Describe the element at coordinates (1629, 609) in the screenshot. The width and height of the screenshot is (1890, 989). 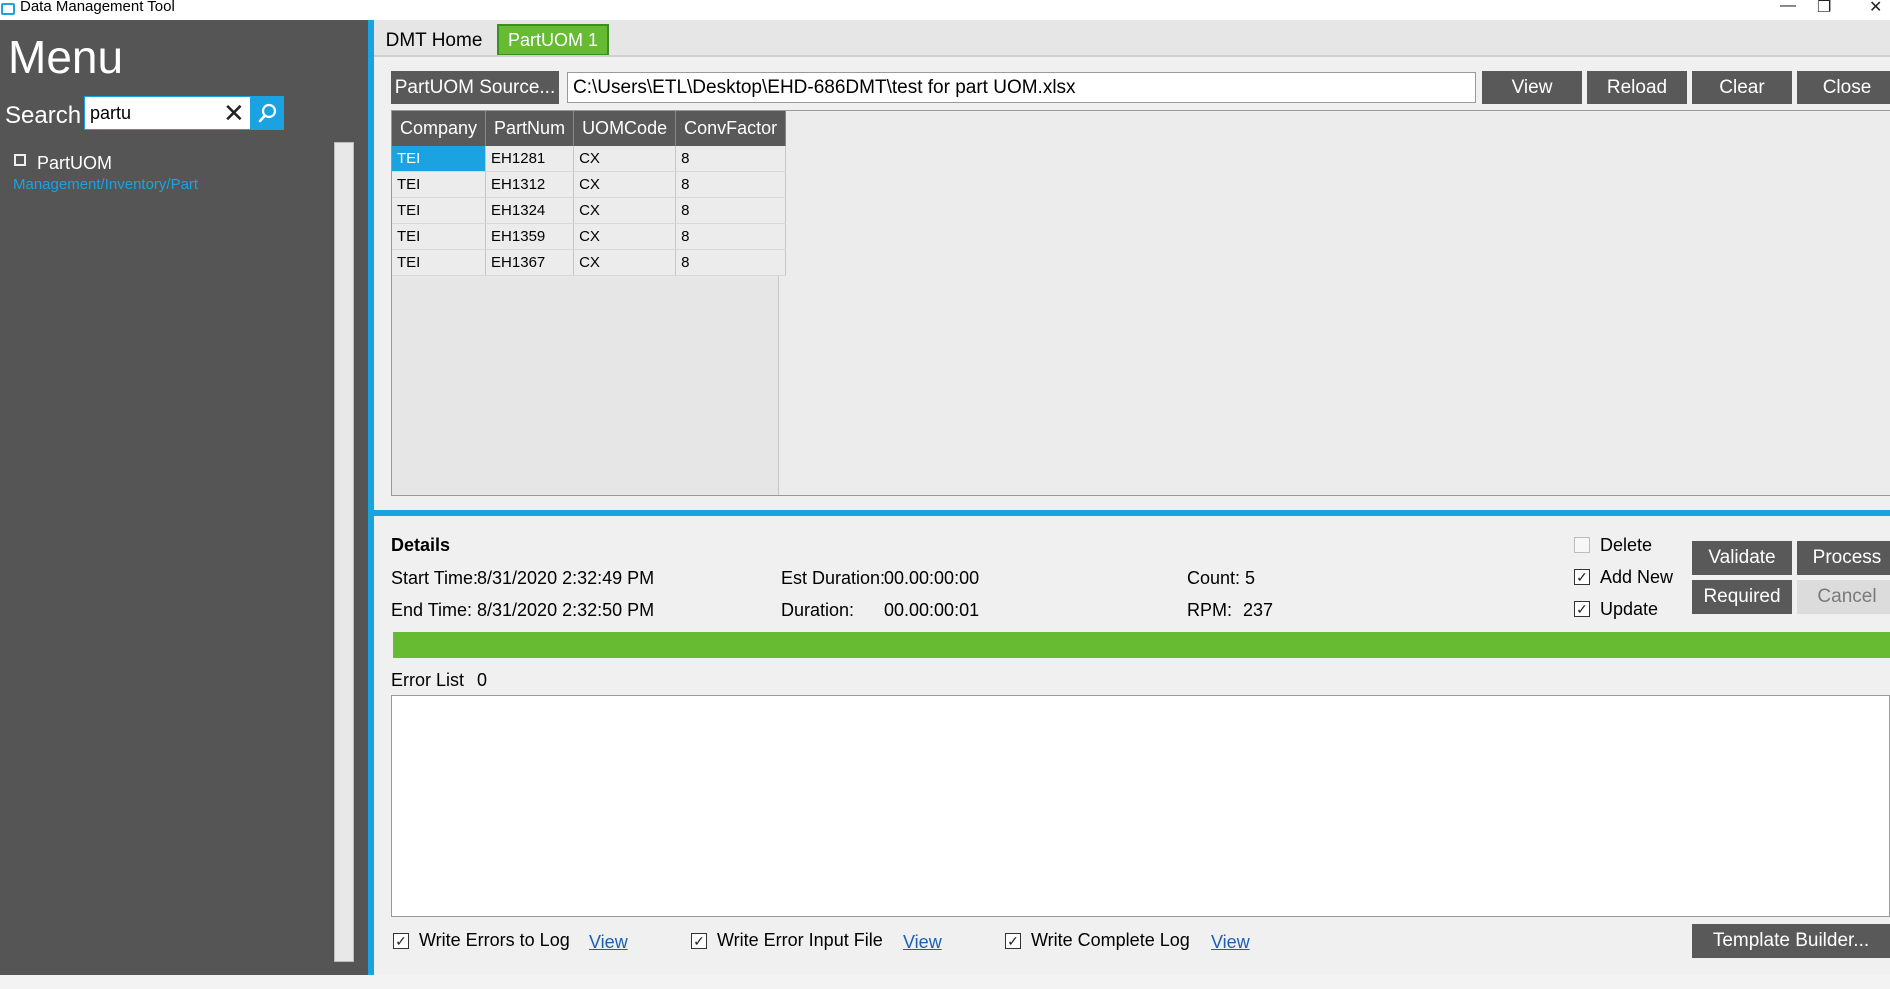
I see `update-label: Update` at that location.